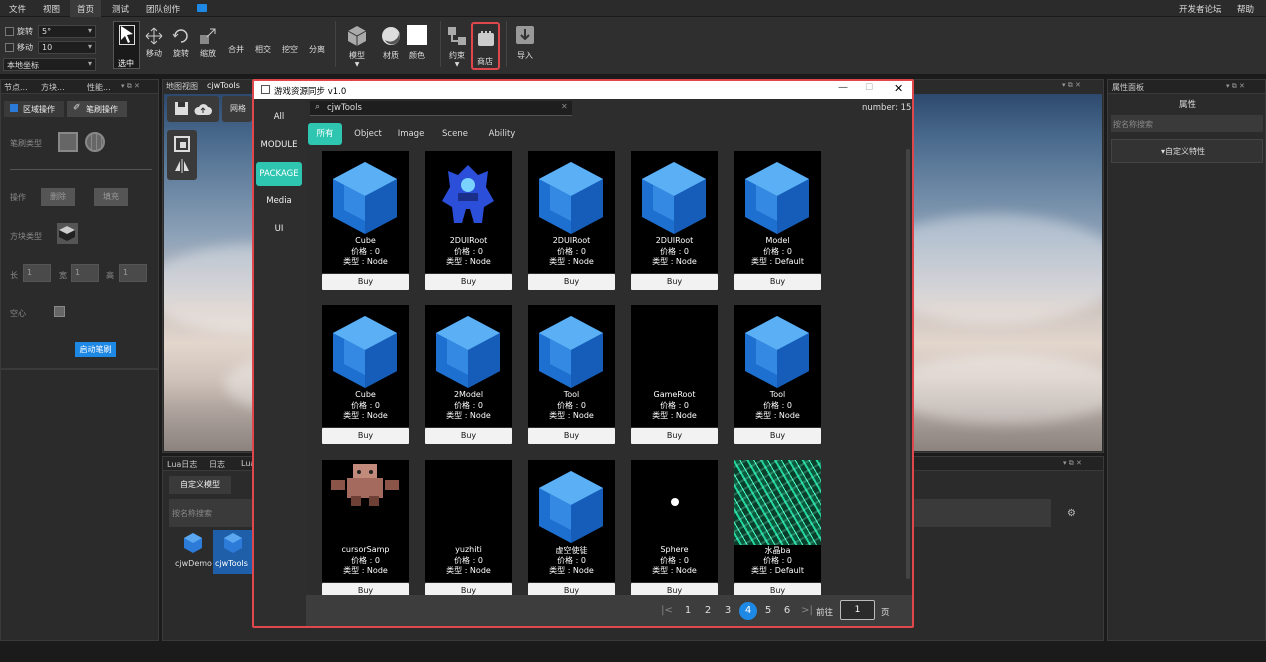 The image size is (1266, 662). I want to click on menu-dev-forum: 开发者论坛, so click(1200, 9).